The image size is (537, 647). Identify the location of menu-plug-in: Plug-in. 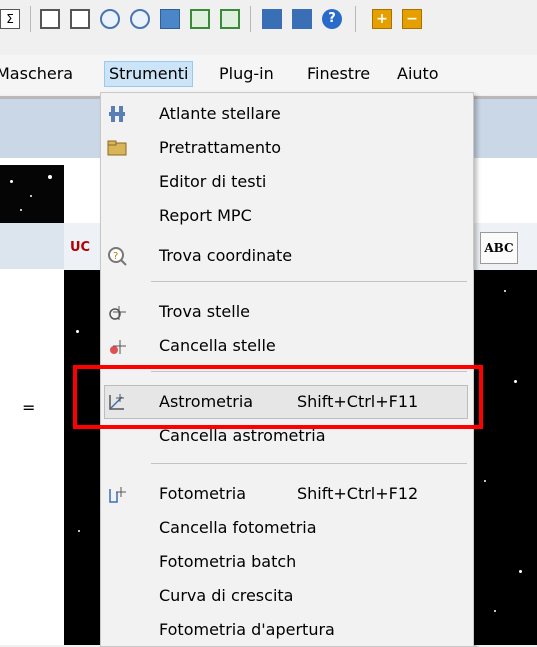
(246, 74).